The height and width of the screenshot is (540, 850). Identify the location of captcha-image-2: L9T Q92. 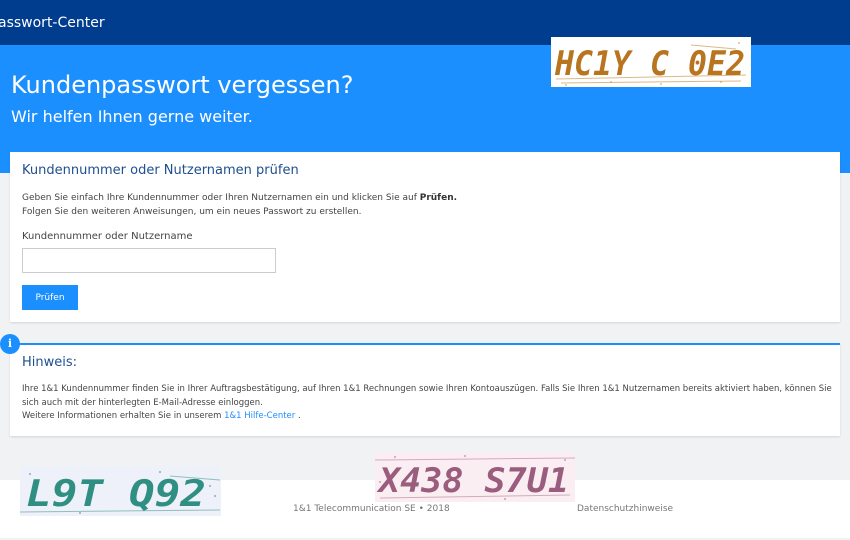
(120, 491).